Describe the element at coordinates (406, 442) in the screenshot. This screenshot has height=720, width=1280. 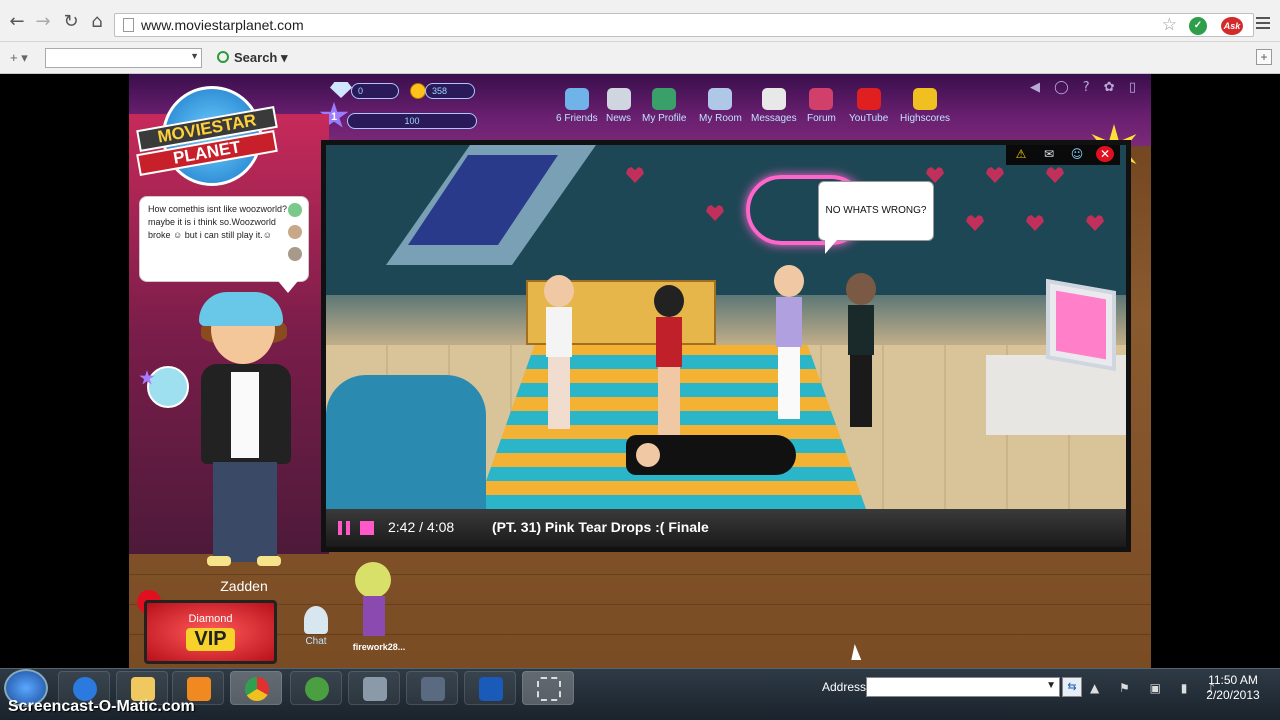
I see `bed` at that location.